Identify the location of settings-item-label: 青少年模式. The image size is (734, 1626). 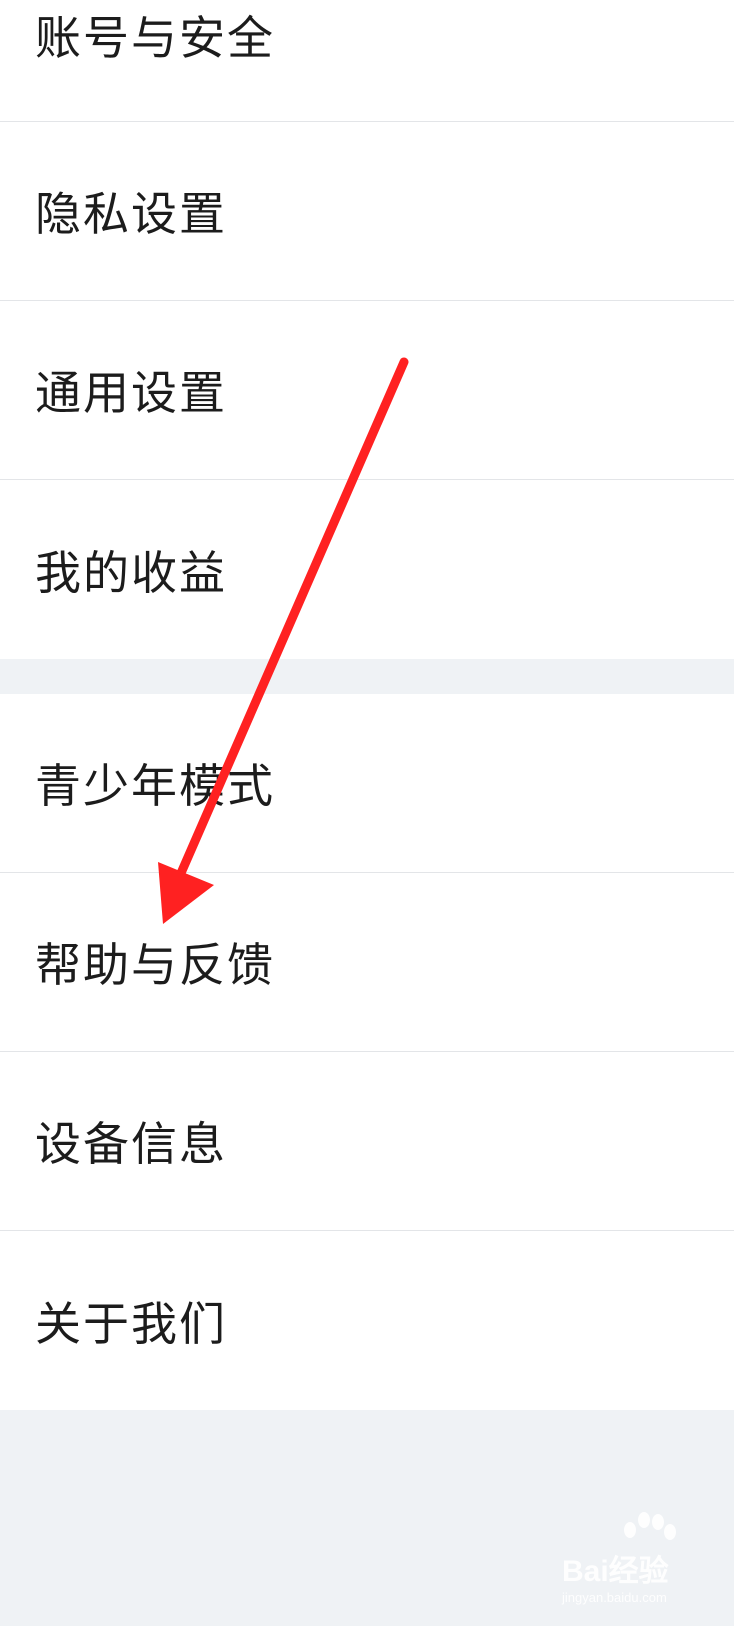
(155, 786).